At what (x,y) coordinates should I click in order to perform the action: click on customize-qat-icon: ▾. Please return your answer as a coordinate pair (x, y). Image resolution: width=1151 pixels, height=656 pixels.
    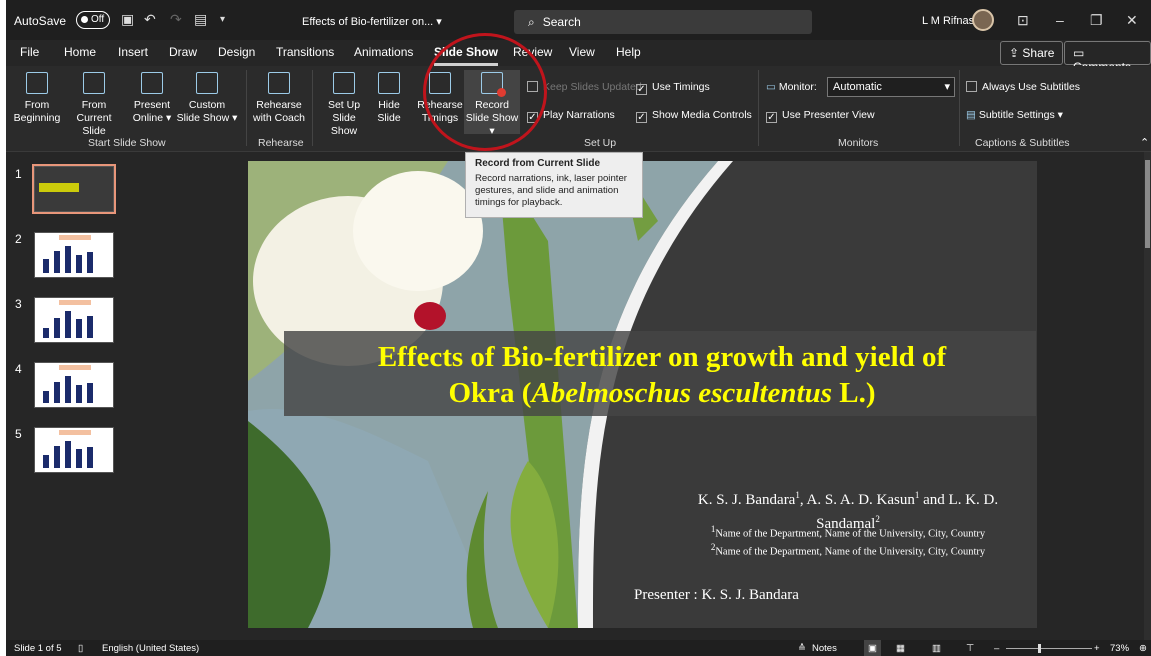
    Looking at the image, I should click on (222, 19).